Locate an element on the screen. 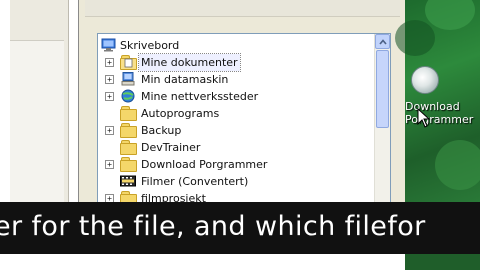 The image size is (480, 270). tree-item-label: Backup is located at coordinates (161, 130).